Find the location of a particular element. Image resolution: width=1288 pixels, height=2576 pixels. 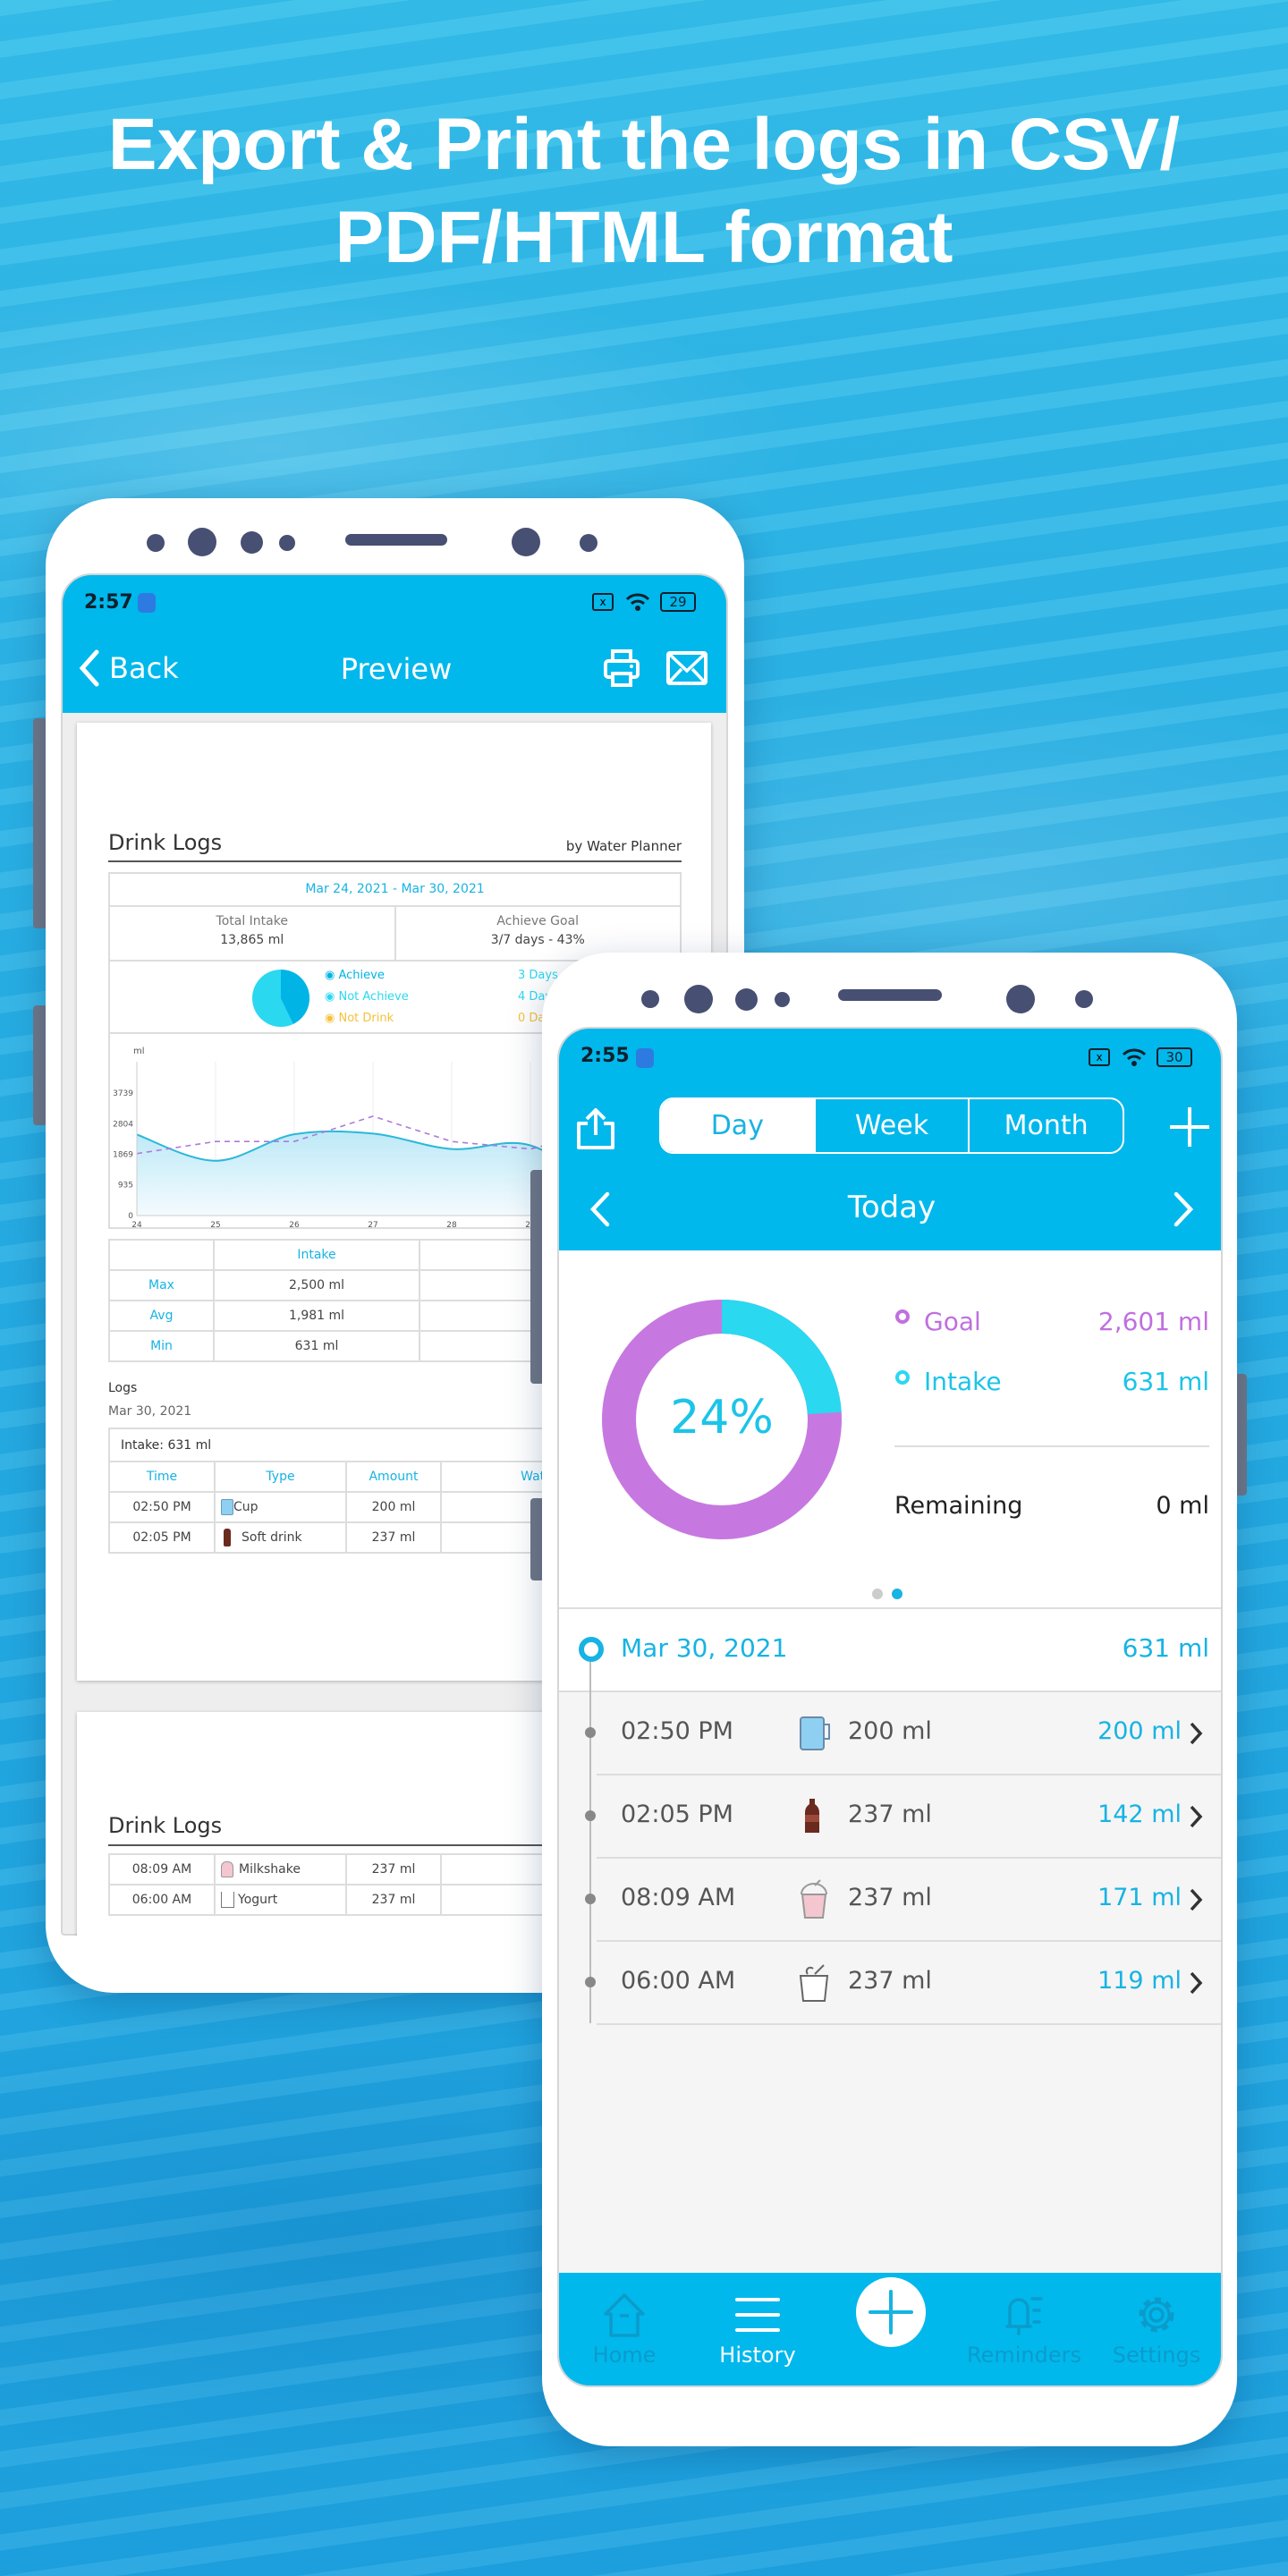

home-icon is located at coordinates (624, 2315).